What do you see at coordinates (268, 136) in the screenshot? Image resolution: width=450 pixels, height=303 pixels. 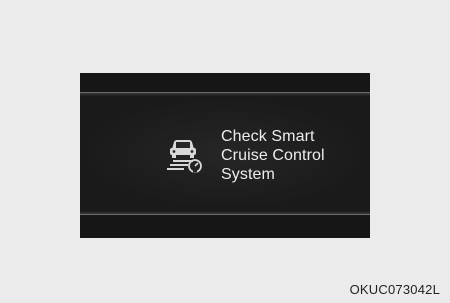 I see `warning-message-line-1: Check Smart` at bounding box center [268, 136].